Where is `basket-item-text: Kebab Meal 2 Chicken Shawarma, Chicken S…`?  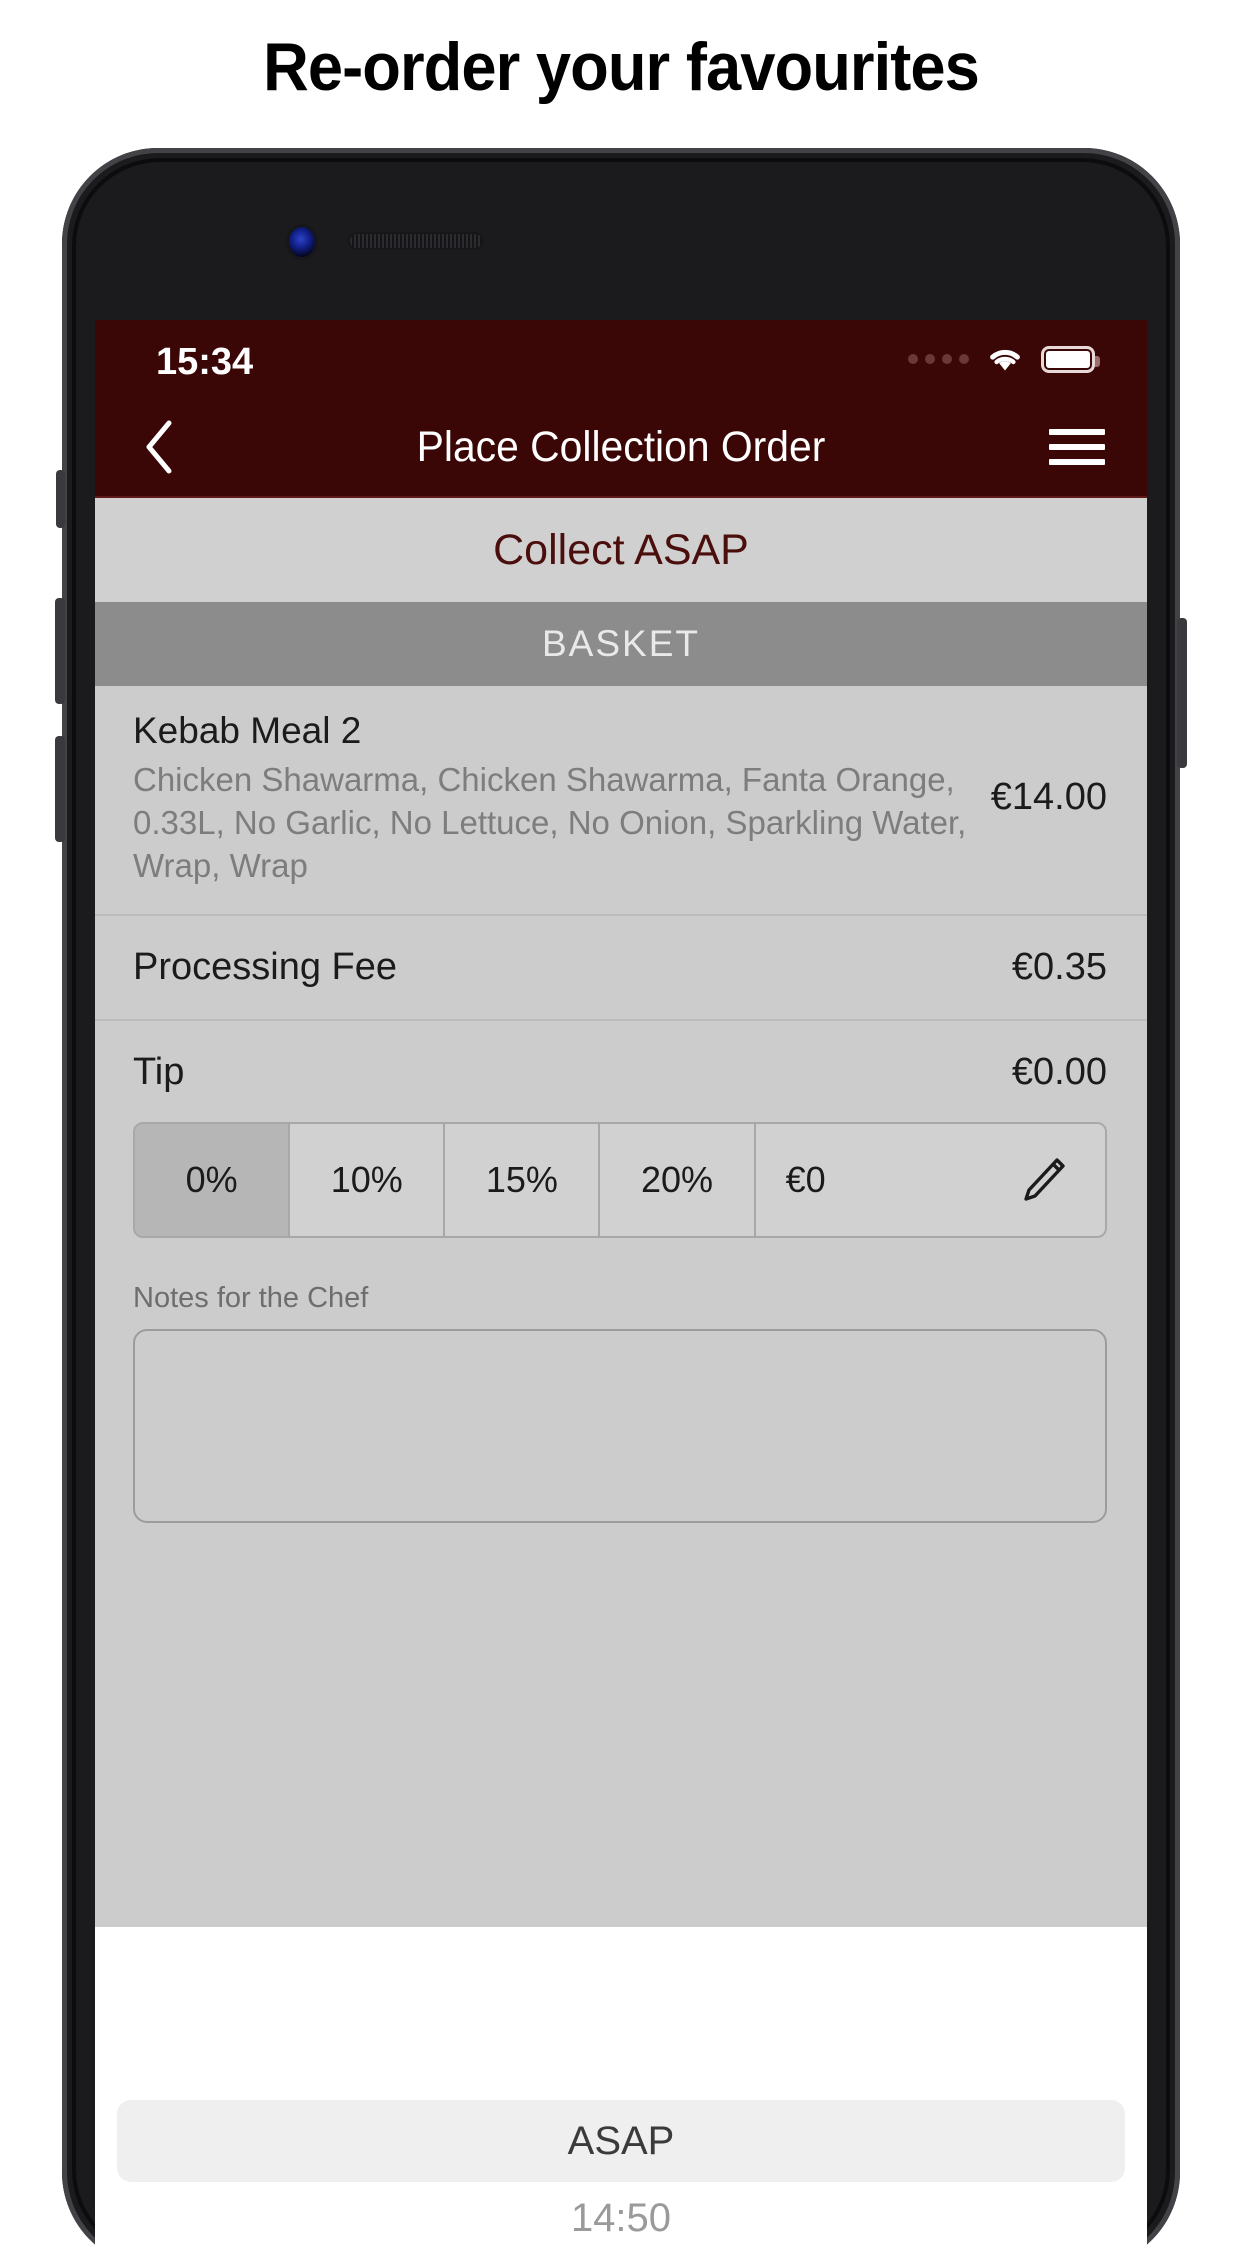 basket-item-text: Kebab Meal 2 Chicken Shawarma, Chicken S… is located at coordinates (562, 798).